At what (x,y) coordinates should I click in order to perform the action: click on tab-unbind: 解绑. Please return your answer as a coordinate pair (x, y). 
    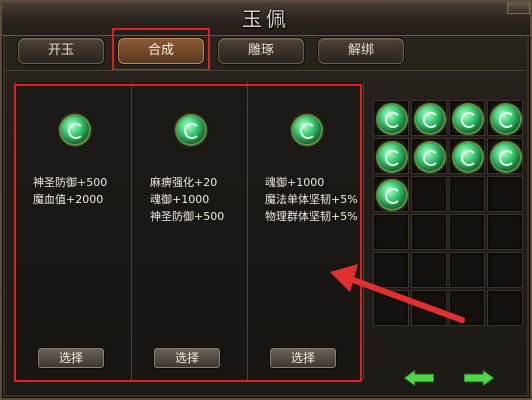
    Looking at the image, I should click on (361, 51).